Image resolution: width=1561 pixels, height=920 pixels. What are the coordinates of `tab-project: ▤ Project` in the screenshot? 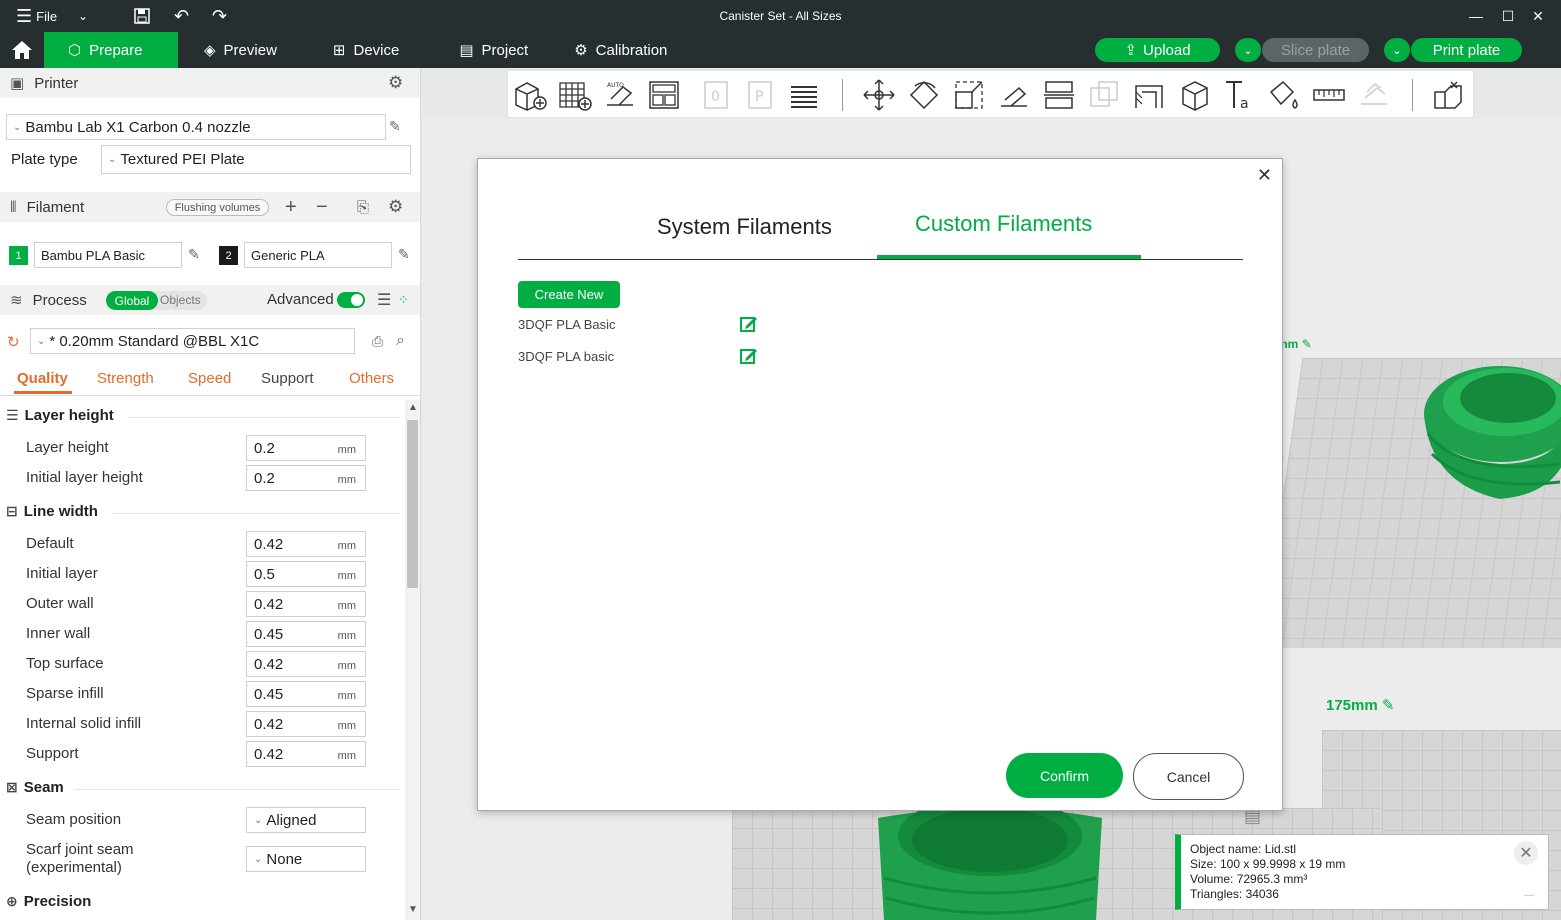 It's located at (479, 50).